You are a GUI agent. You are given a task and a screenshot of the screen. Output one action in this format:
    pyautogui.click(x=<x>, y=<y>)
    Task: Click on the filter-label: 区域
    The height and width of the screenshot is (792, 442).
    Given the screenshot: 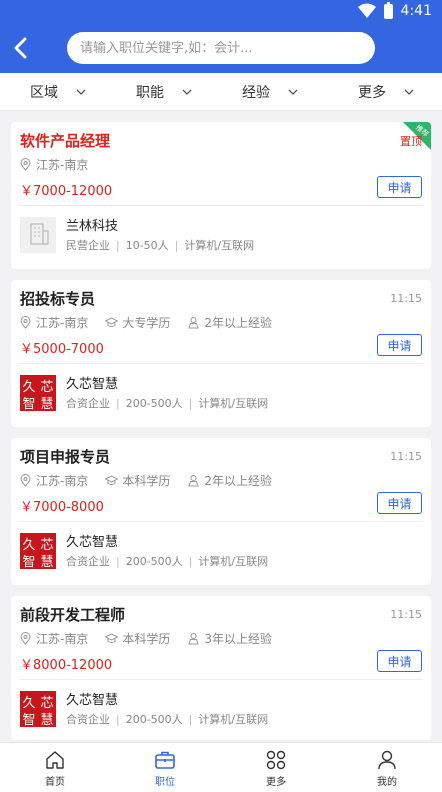 What is the action you would take?
    pyautogui.click(x=44, y=93)
    